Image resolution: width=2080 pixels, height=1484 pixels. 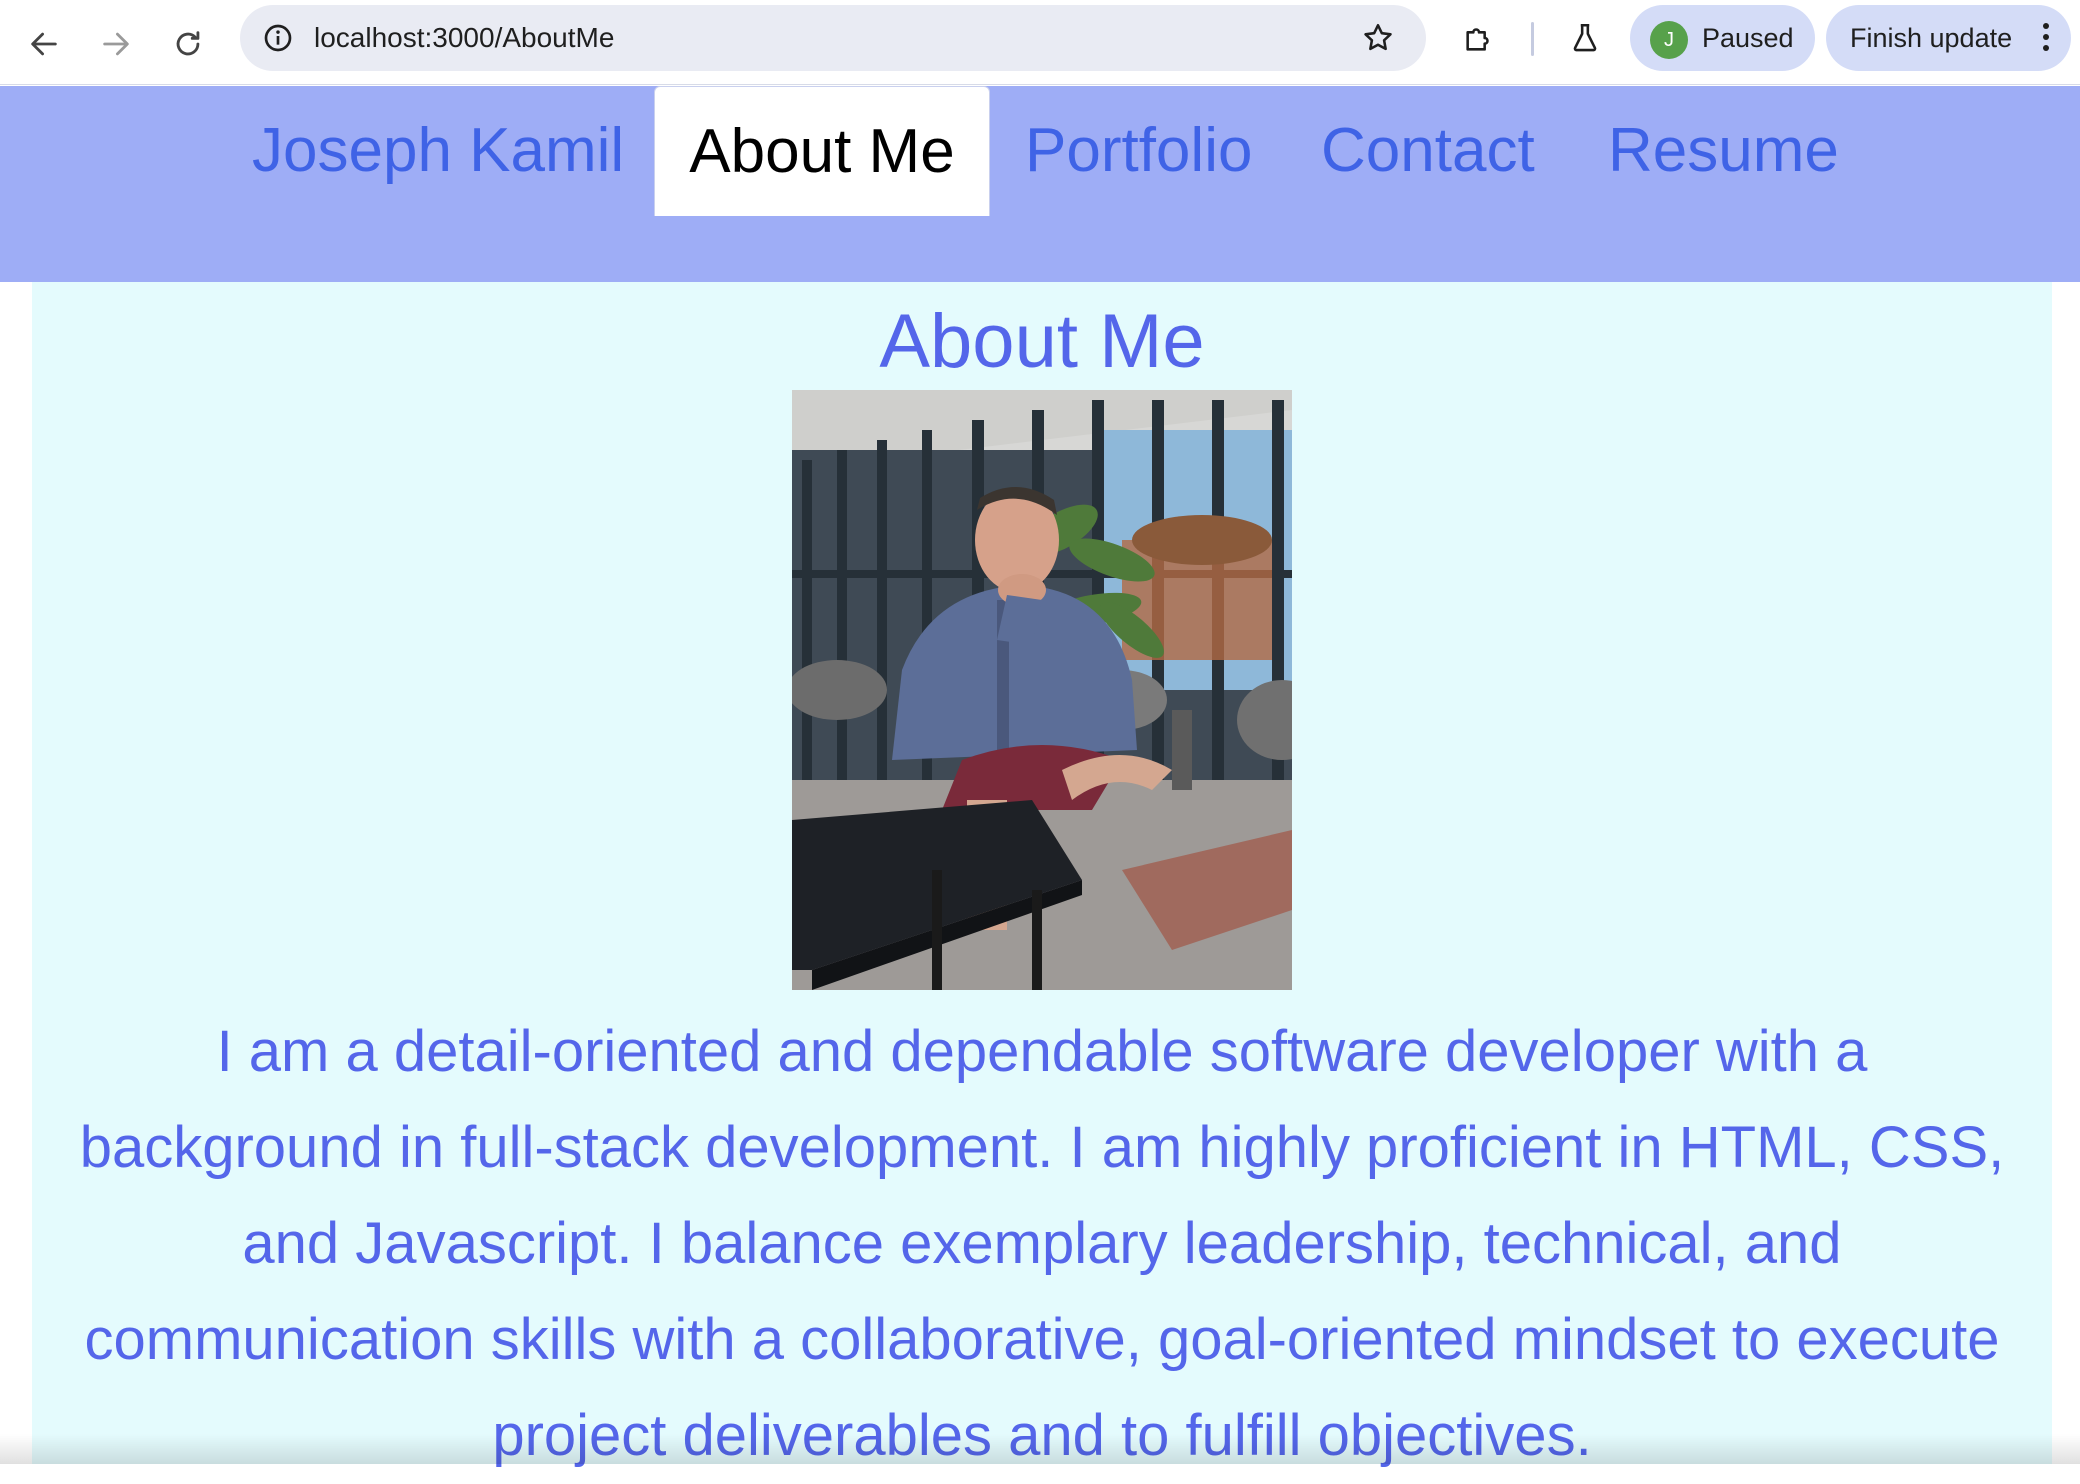 I want to click on finish-update-button: Finish update, so click(x=1948, y=38).